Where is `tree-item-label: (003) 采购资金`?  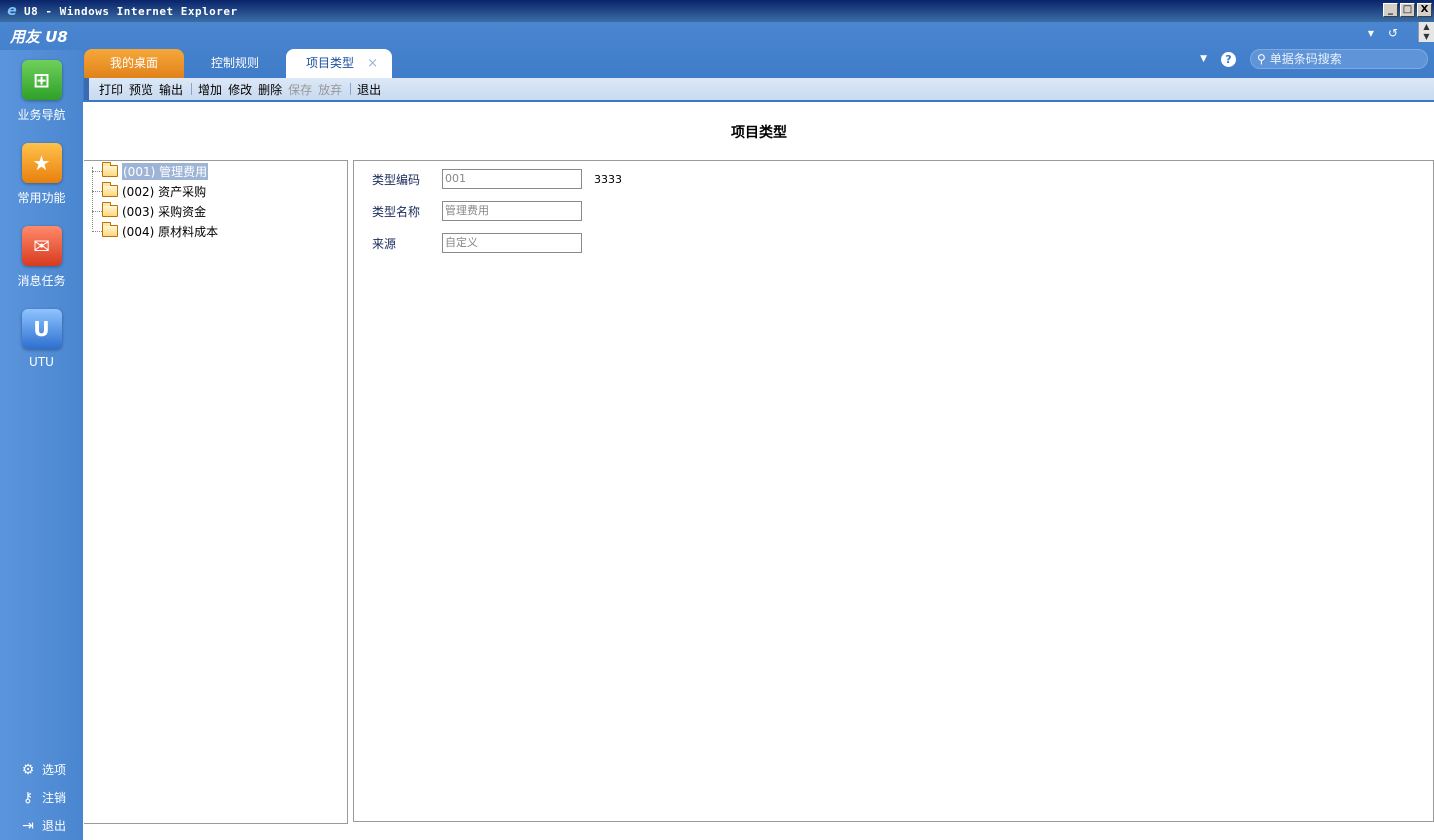
tree-item-label: (003) 采购资金 is located at coordinates (164, 211).